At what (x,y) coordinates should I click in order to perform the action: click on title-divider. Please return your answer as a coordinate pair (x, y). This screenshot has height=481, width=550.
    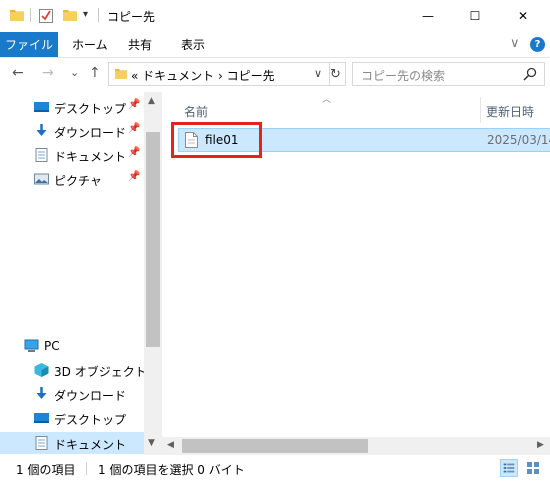
    Looking at the image, I should click on (98, 15).